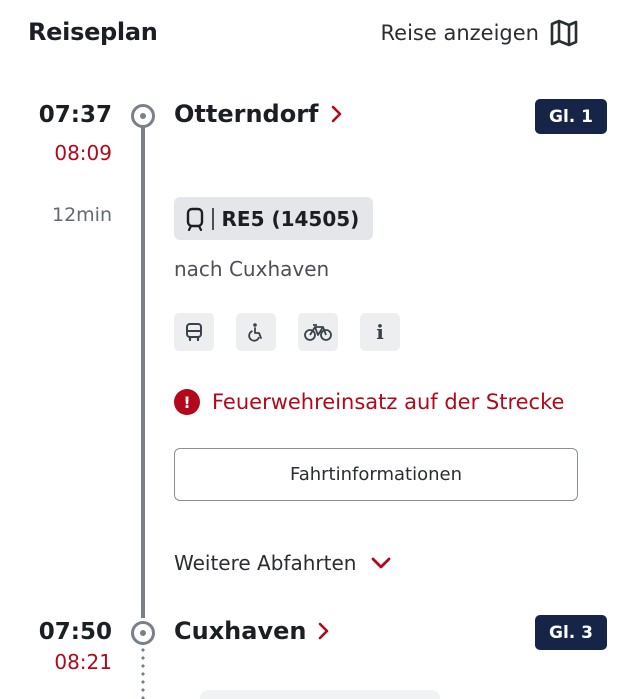 This screenshot has height=699, width=635. What do you see at coordinates (571, 116) in the screenshot?
I see `platform-badge: Gl. 1` at bounding box center [571, 116].